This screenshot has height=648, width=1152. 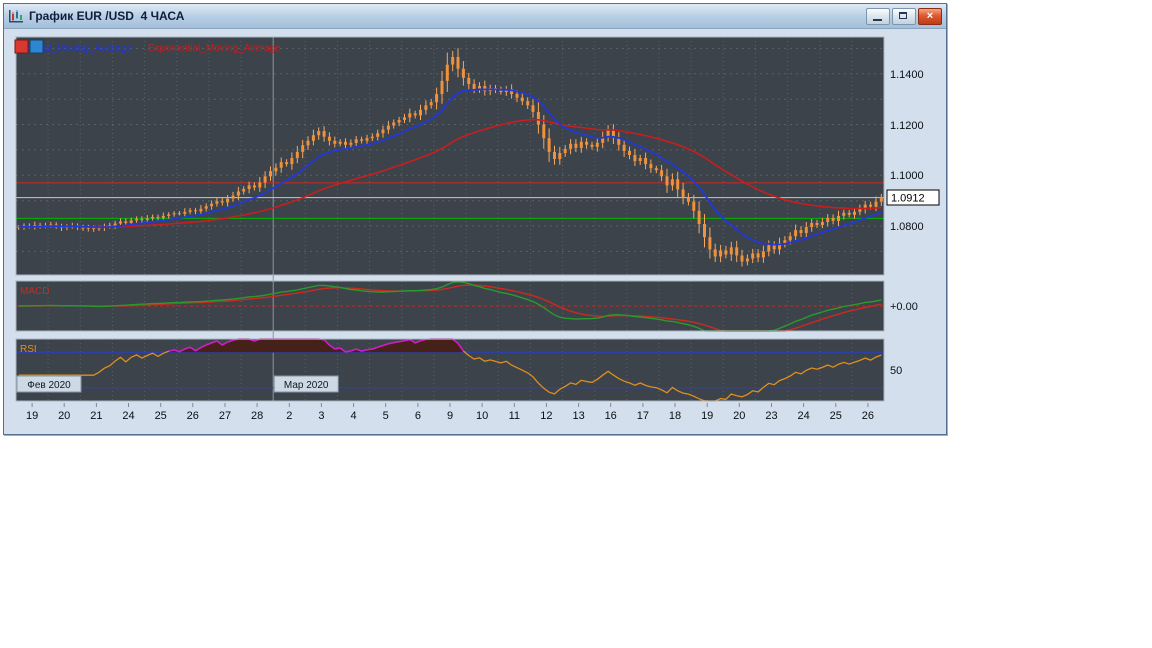 I want to click on x-axis-label: 18, so click(x=675, y=416).